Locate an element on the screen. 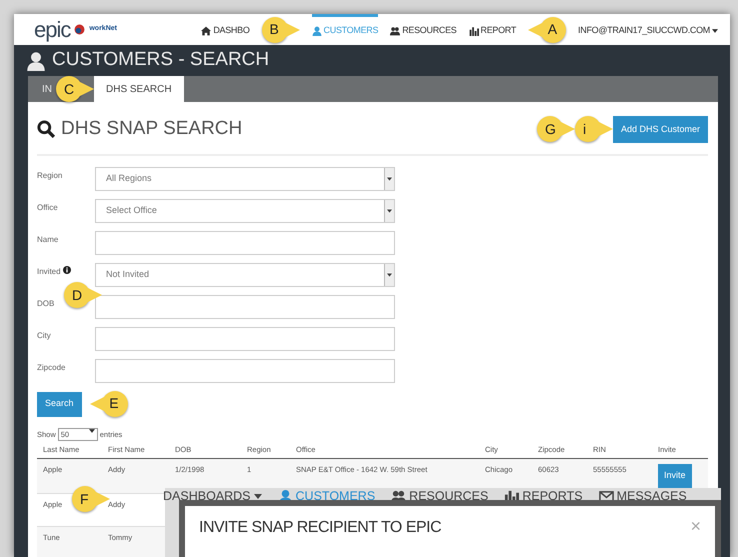 The height and width of the screenshot is (557, 738). home-icon is located at coordinates (206, 31).